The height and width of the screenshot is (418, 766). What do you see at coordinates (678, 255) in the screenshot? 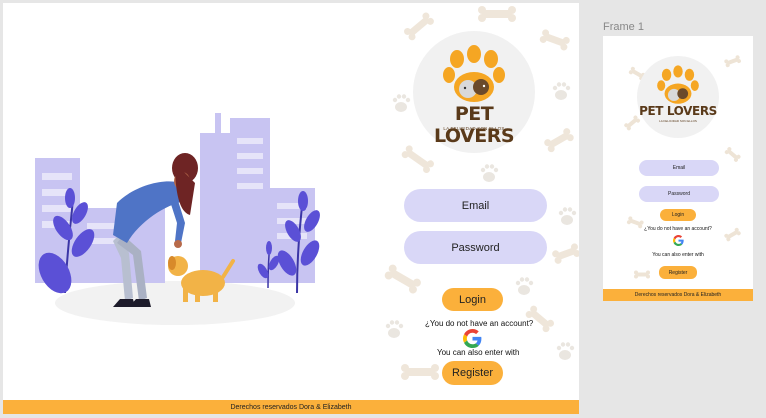
I see `mini-also-enter-text: You can also enter with` at bounding box center [678, 255].